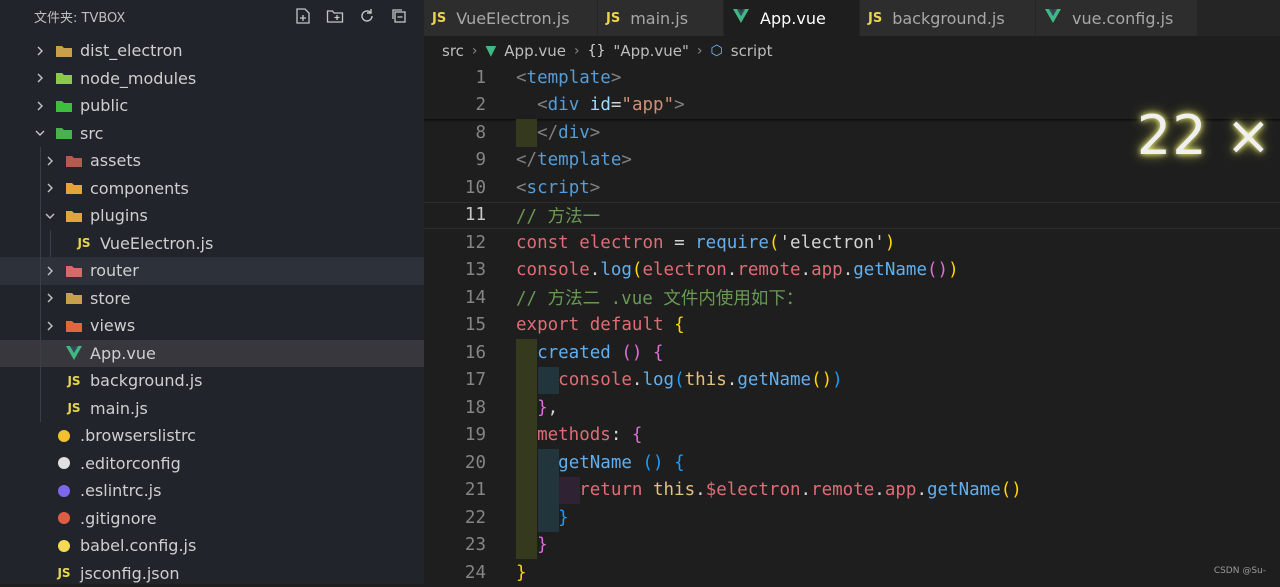 Image resolution: width=1280 pixels, height=587 pixels. What do you see at coordinates (212, 161) in the screenshot?
I see `tree-item-assets: assets` at bounding box center [212, 161].